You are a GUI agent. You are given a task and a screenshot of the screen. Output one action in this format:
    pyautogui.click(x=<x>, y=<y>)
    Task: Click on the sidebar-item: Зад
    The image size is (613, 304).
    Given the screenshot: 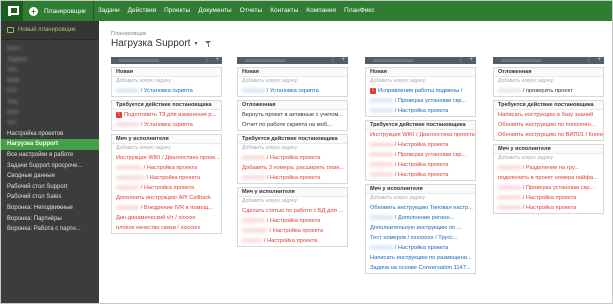 What is the action you would take?
    pyautogui.click(x=50, y=102)
    